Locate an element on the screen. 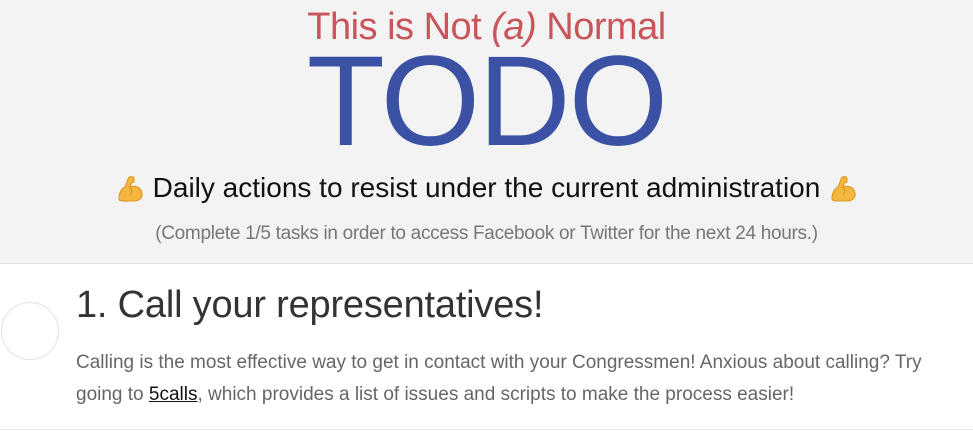  task-complete-checkbox is located at coordinates (30, 331).